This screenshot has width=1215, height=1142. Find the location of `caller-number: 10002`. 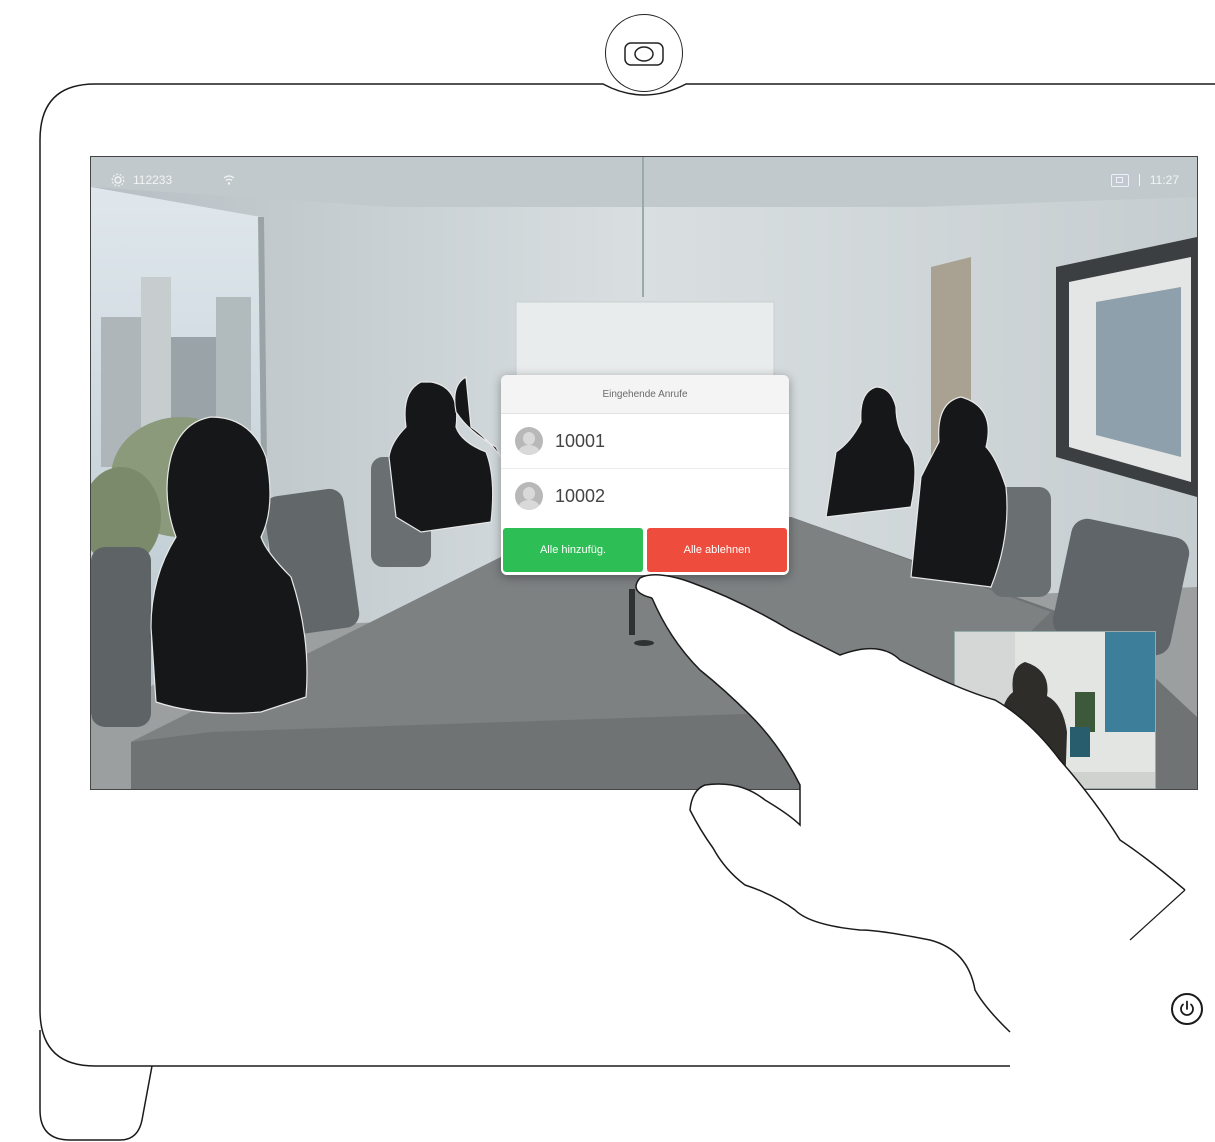

caller-number: 10002 is located at coordinates (580, 495).